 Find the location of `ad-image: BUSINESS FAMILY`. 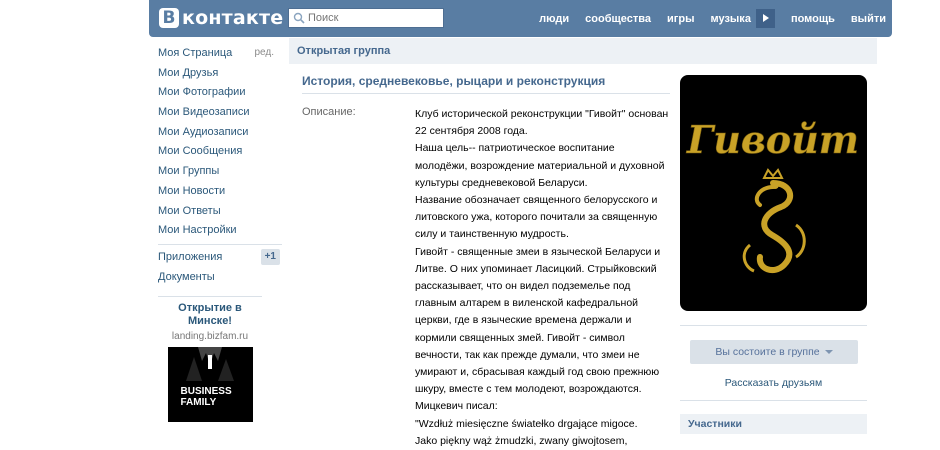

ad-image: BUSINESS FAMILY is located at coordinates (210, 384).